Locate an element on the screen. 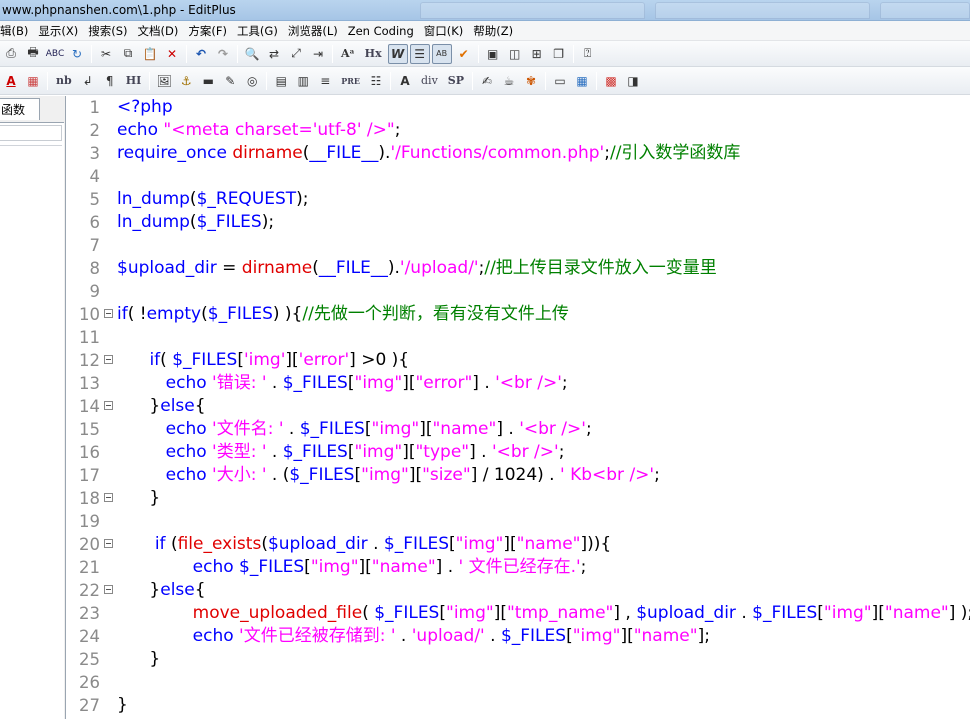 The image size is (970, 719). code-line: 27} is located at coordinates (519, 705).